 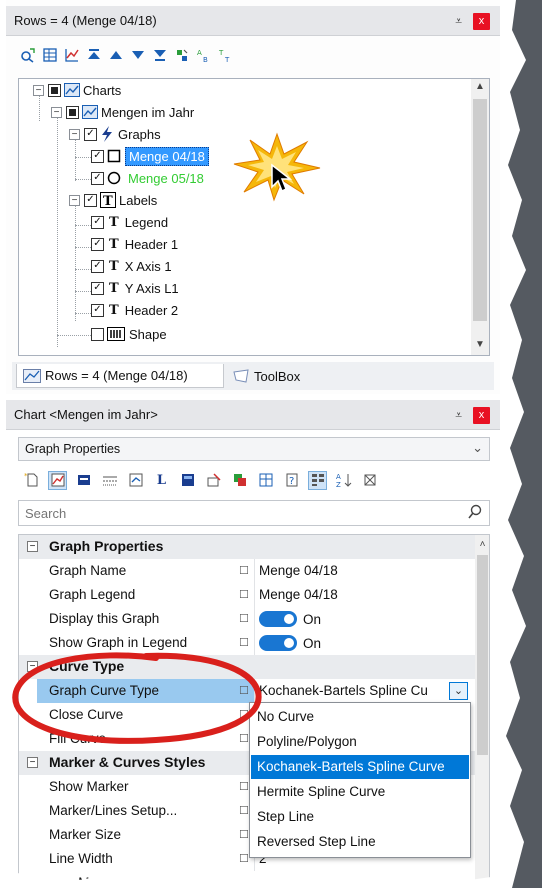 What do you see at coordinates (480, 344) in the screenshot?
I see `scroll-down-icon: ▼` at bounding box center [480, 344].